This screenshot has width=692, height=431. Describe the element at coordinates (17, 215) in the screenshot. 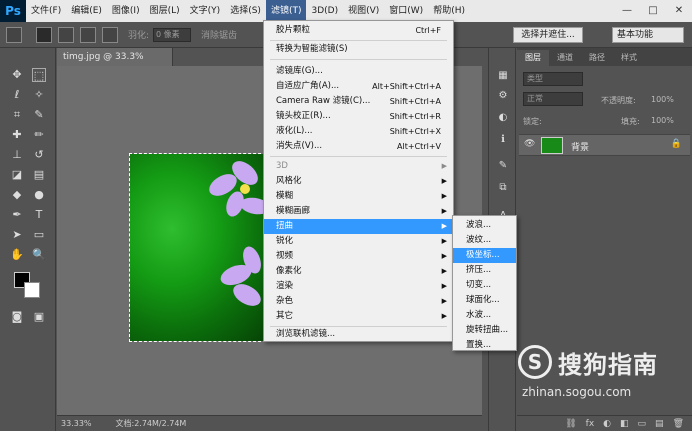

I see `pen-tool-icon: ✒` at that location.